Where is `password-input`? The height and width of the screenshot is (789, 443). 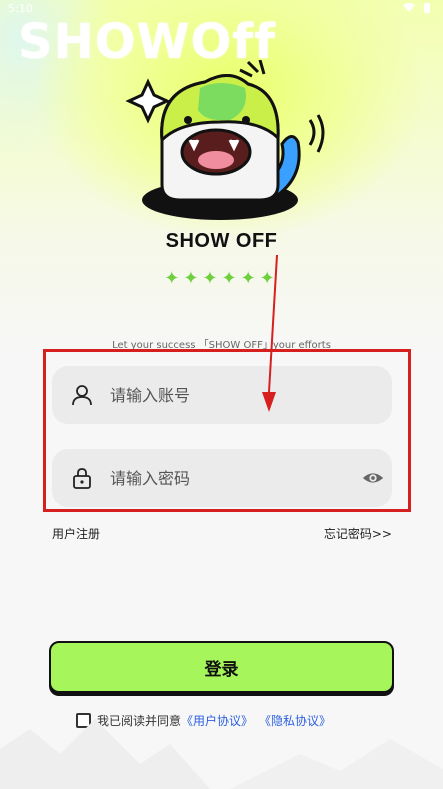 password-input is located at coordinates (230, 478).